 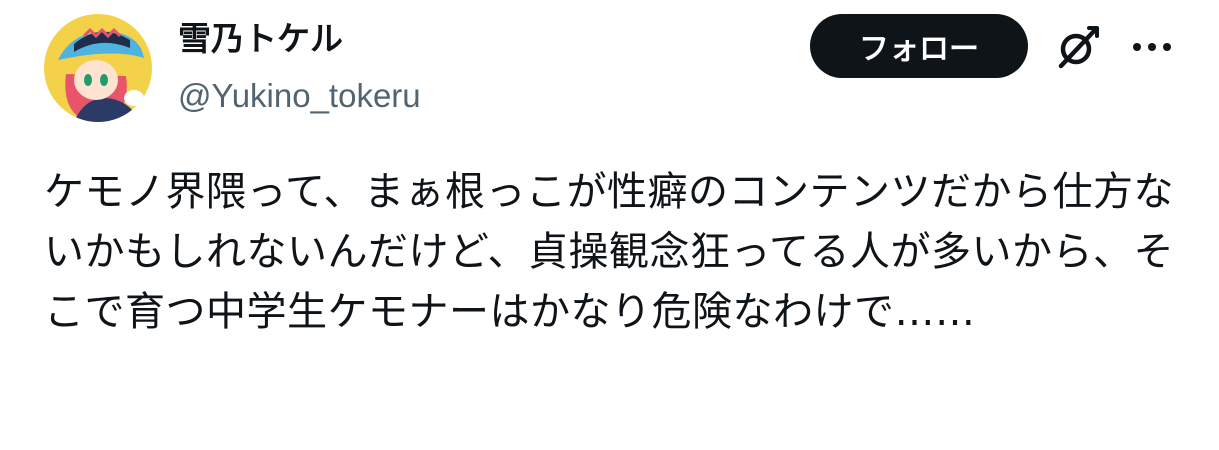 I want to click on author-display-name: 雪乃トケル, so click(x=260, y=39).